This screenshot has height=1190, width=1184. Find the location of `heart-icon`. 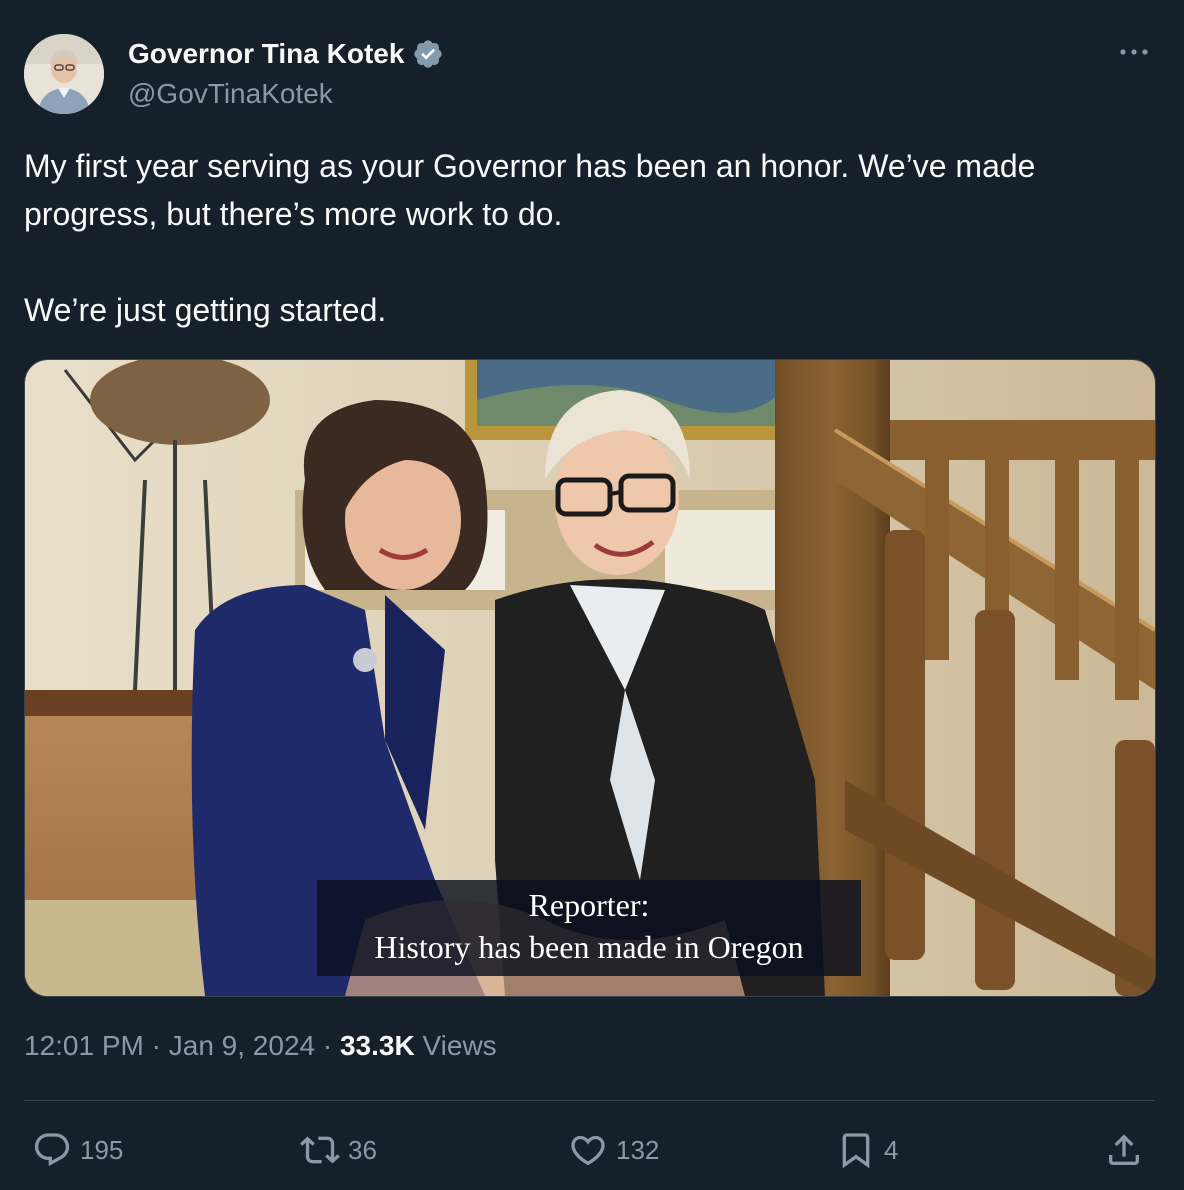

heart-icon is located at coordinates (588, 1150).